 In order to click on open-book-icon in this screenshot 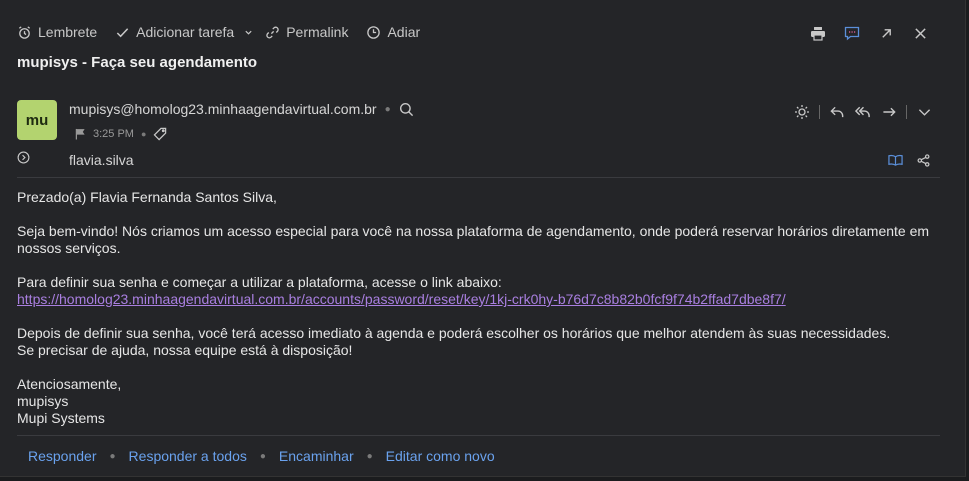, I will do `click(895, 160)`.